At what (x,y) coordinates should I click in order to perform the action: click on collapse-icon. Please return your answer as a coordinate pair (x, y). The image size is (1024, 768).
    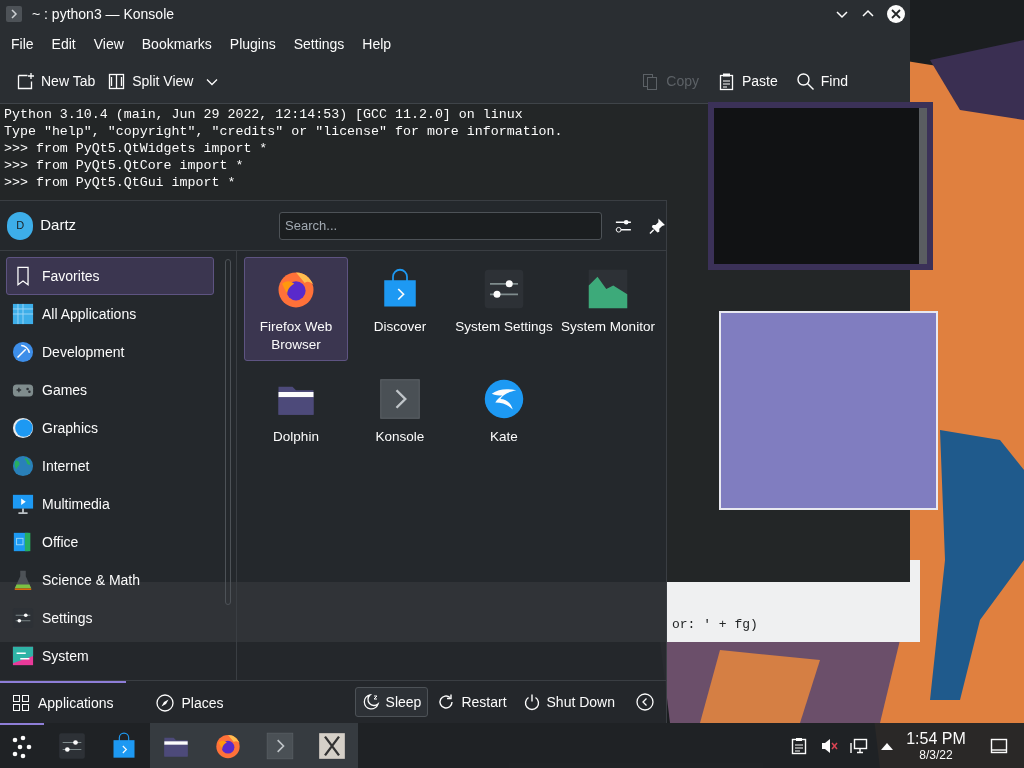
    Looking at the image, I should click on (645, 702).